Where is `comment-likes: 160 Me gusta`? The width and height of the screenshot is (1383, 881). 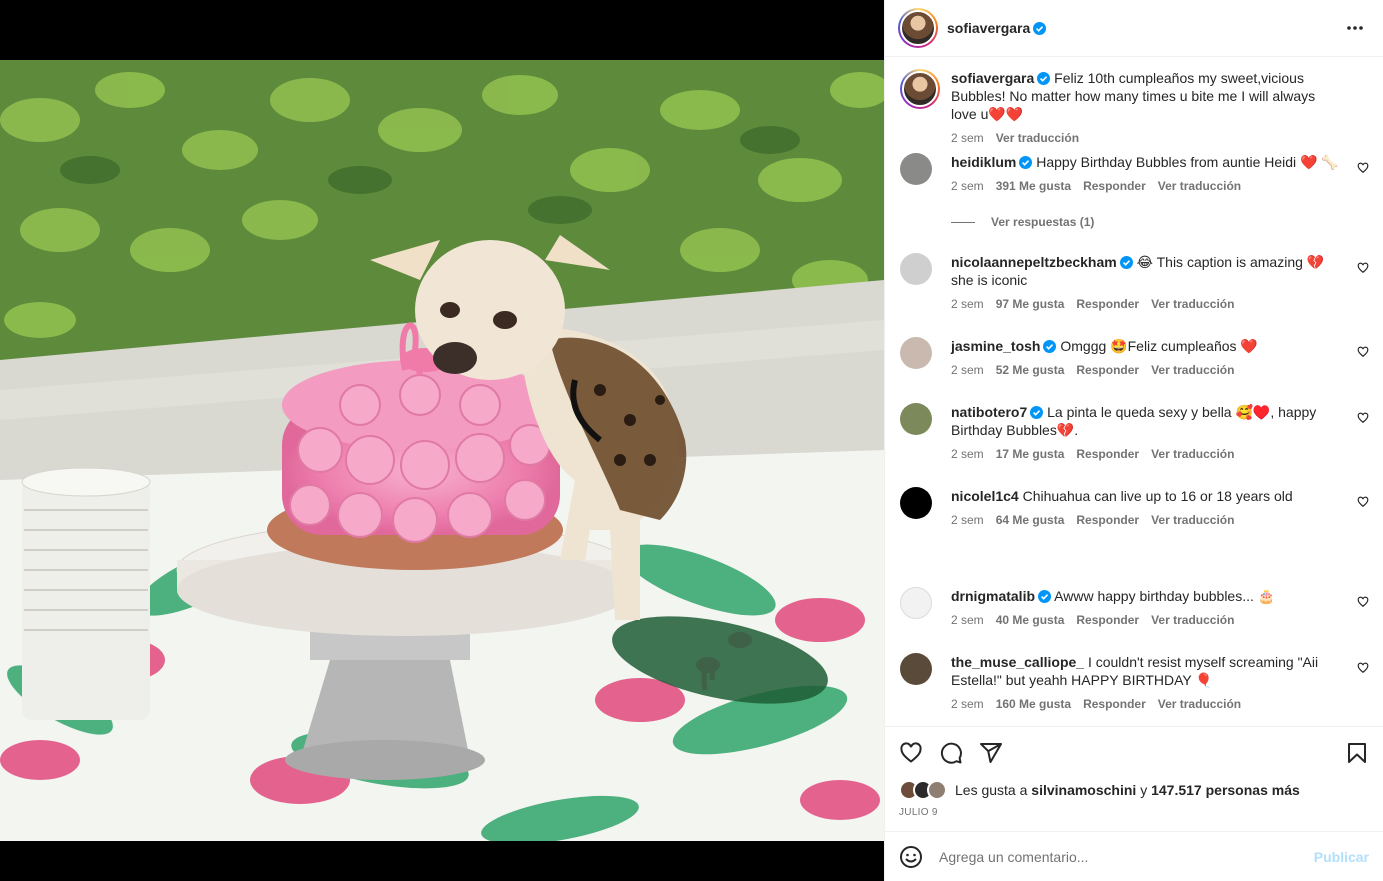 comment-likes: 160 Me gusta is located at coordinates (1033, 704).